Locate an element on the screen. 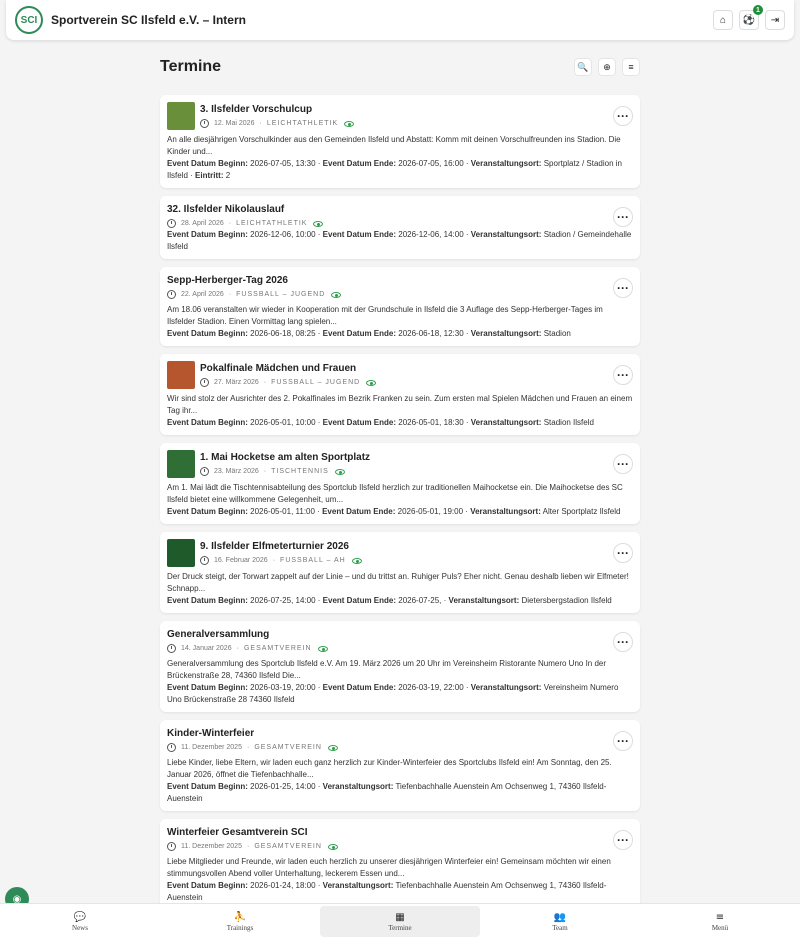 This screenshot has height=939, width=800. event-location: Dietersbergstadion Ilsfeld is located at coordinates (566, 600).